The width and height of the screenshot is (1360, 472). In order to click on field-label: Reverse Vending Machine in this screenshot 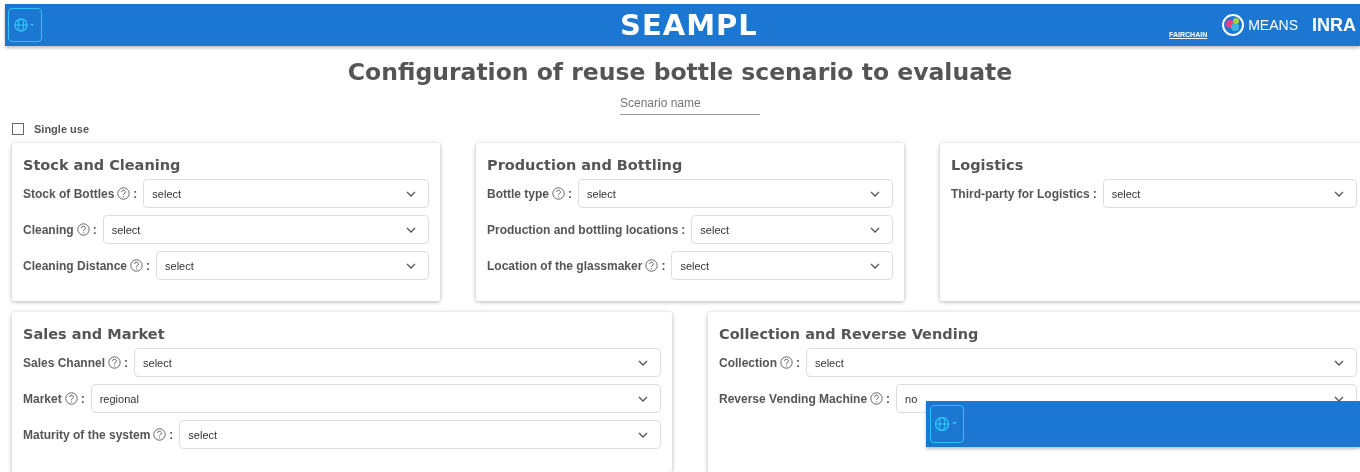, I will do `click(793, 398)`.